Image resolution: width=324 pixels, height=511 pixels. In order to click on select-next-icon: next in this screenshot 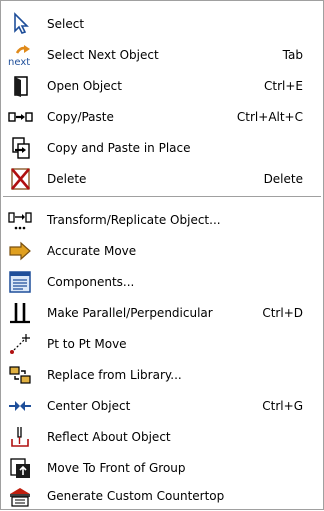, I will do `click(20, 55)`.